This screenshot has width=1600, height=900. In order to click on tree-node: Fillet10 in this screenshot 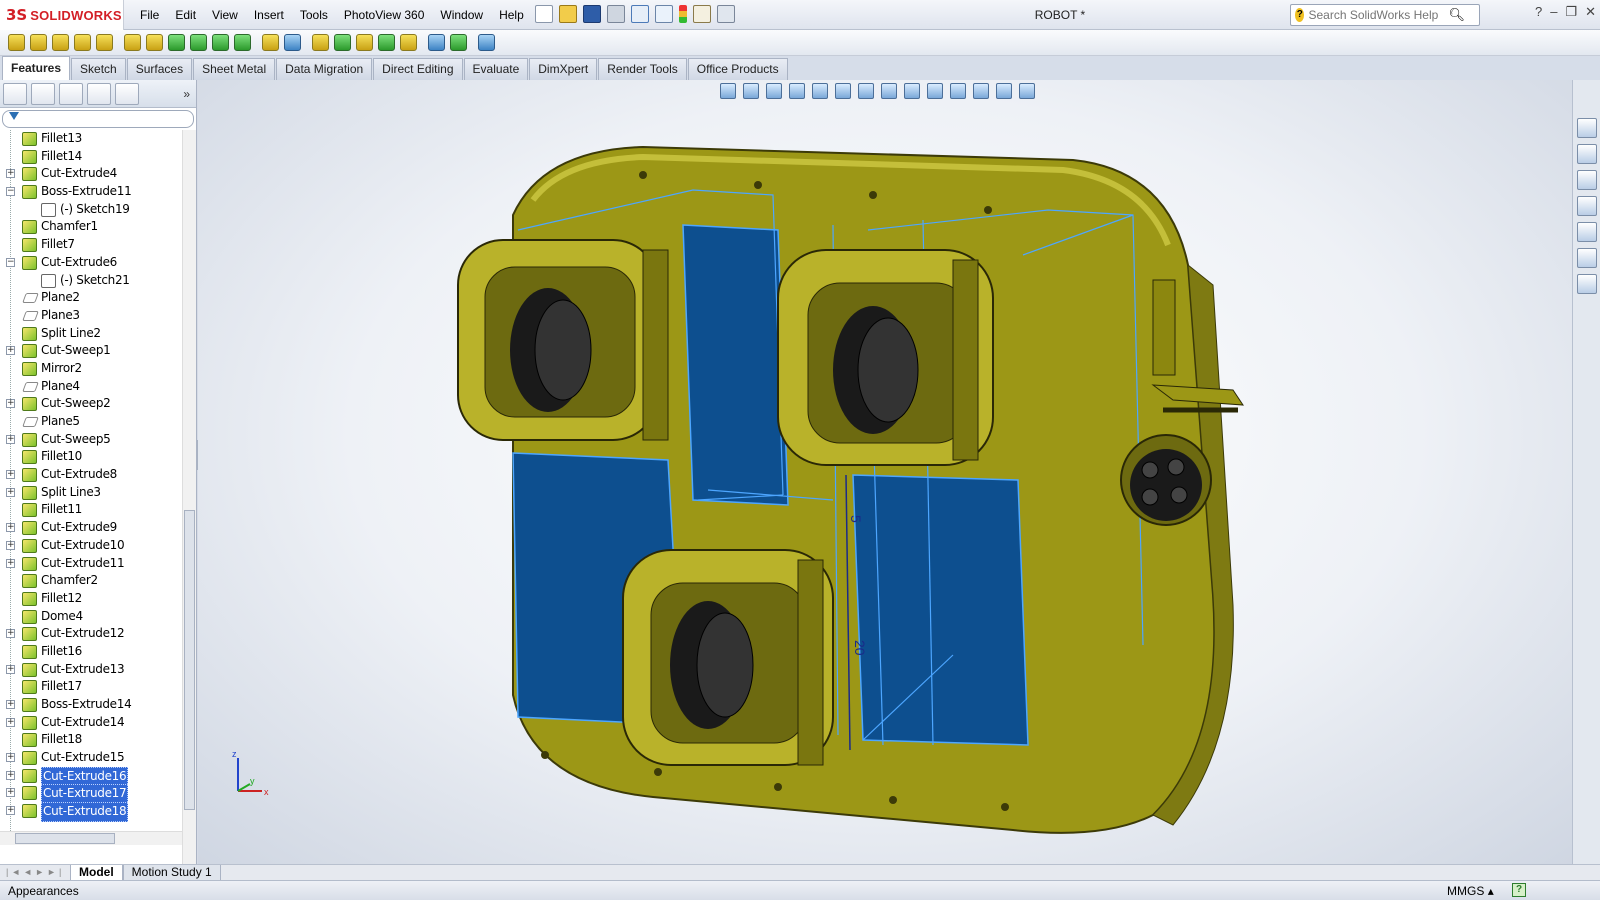, I will do `click(91, 457)`.